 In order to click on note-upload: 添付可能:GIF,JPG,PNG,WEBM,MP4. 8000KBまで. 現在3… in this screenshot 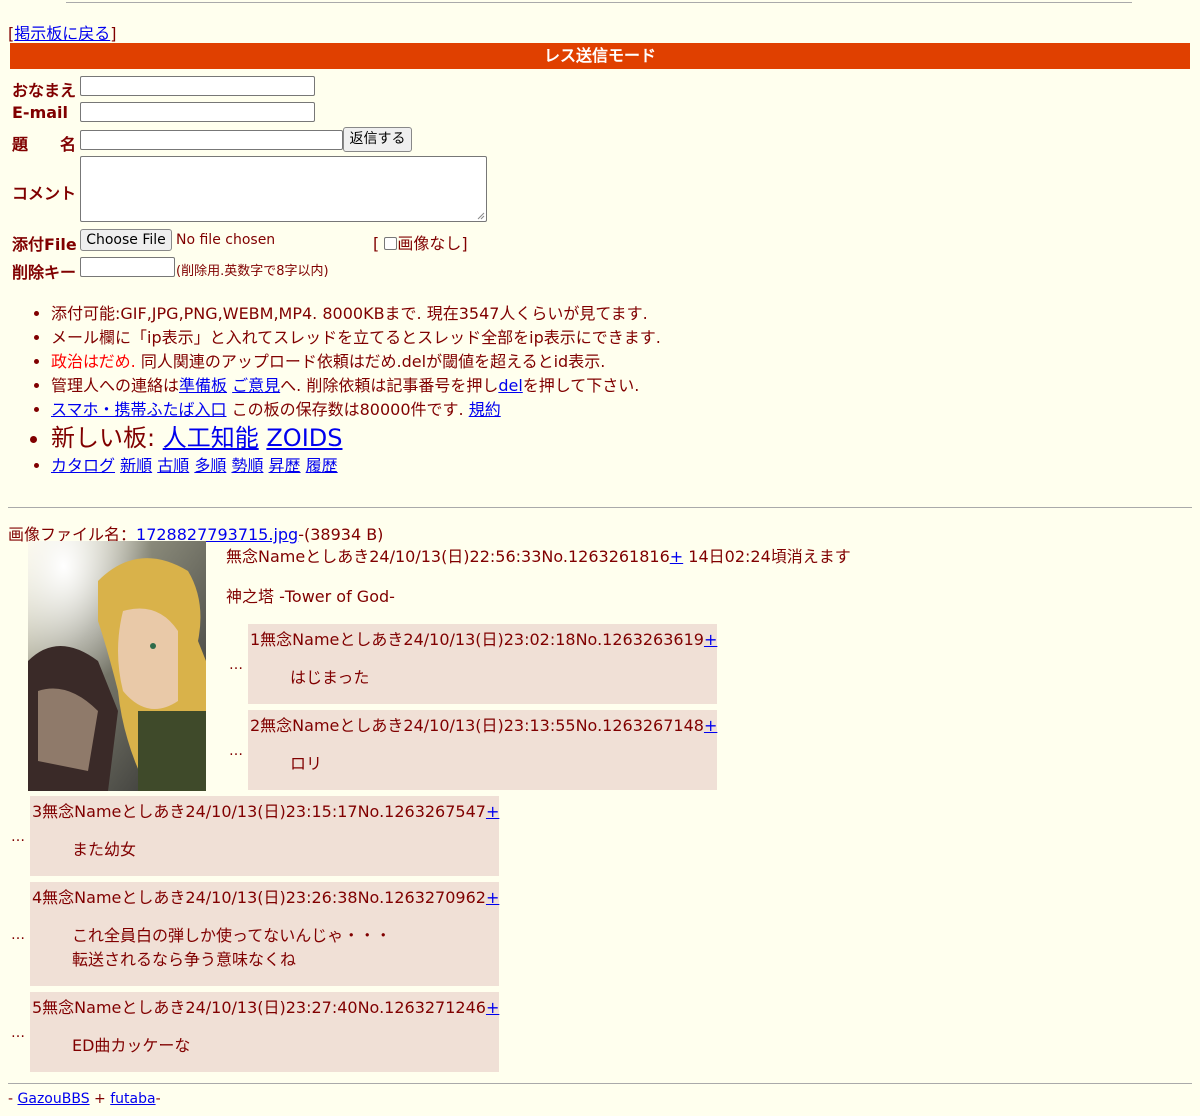, I will do `click(356, 314)`.